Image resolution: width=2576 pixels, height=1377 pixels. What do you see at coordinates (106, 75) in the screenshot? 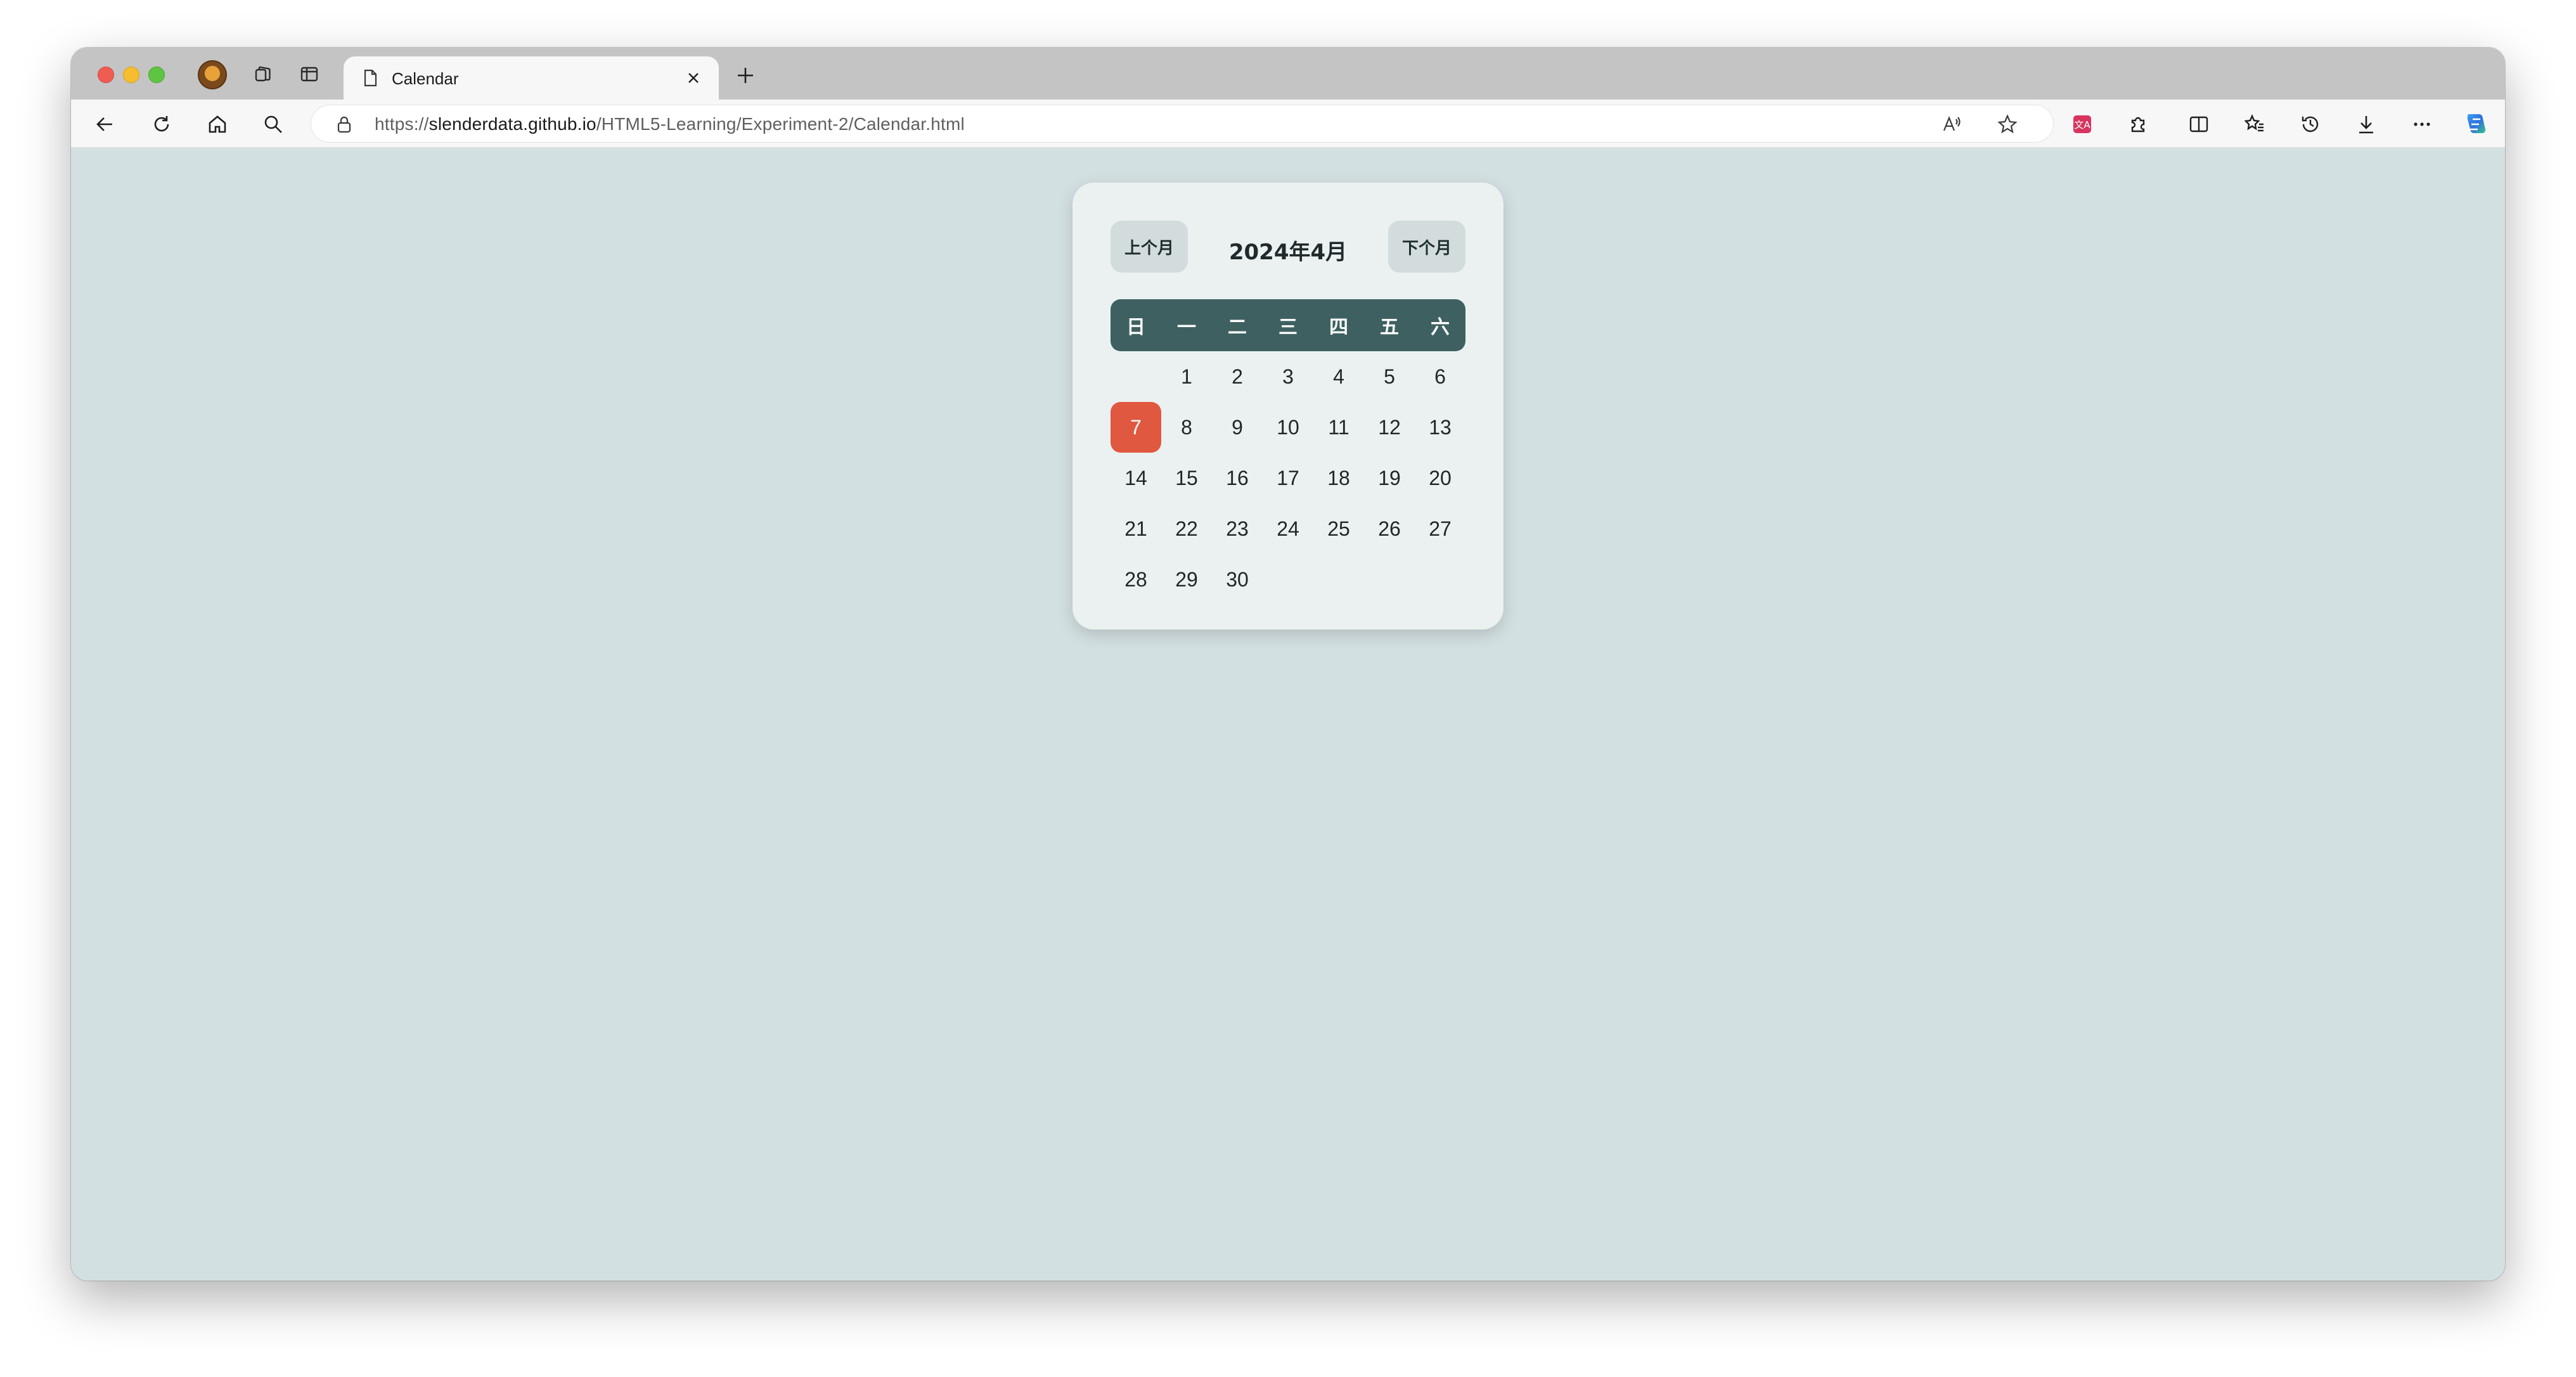
I see `window-close-button` at bounding box center [106, 75].